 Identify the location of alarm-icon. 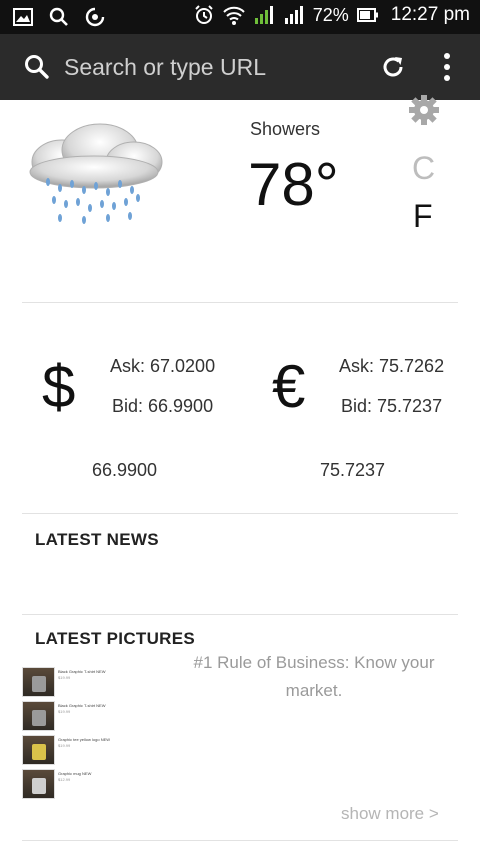
(204, 14).